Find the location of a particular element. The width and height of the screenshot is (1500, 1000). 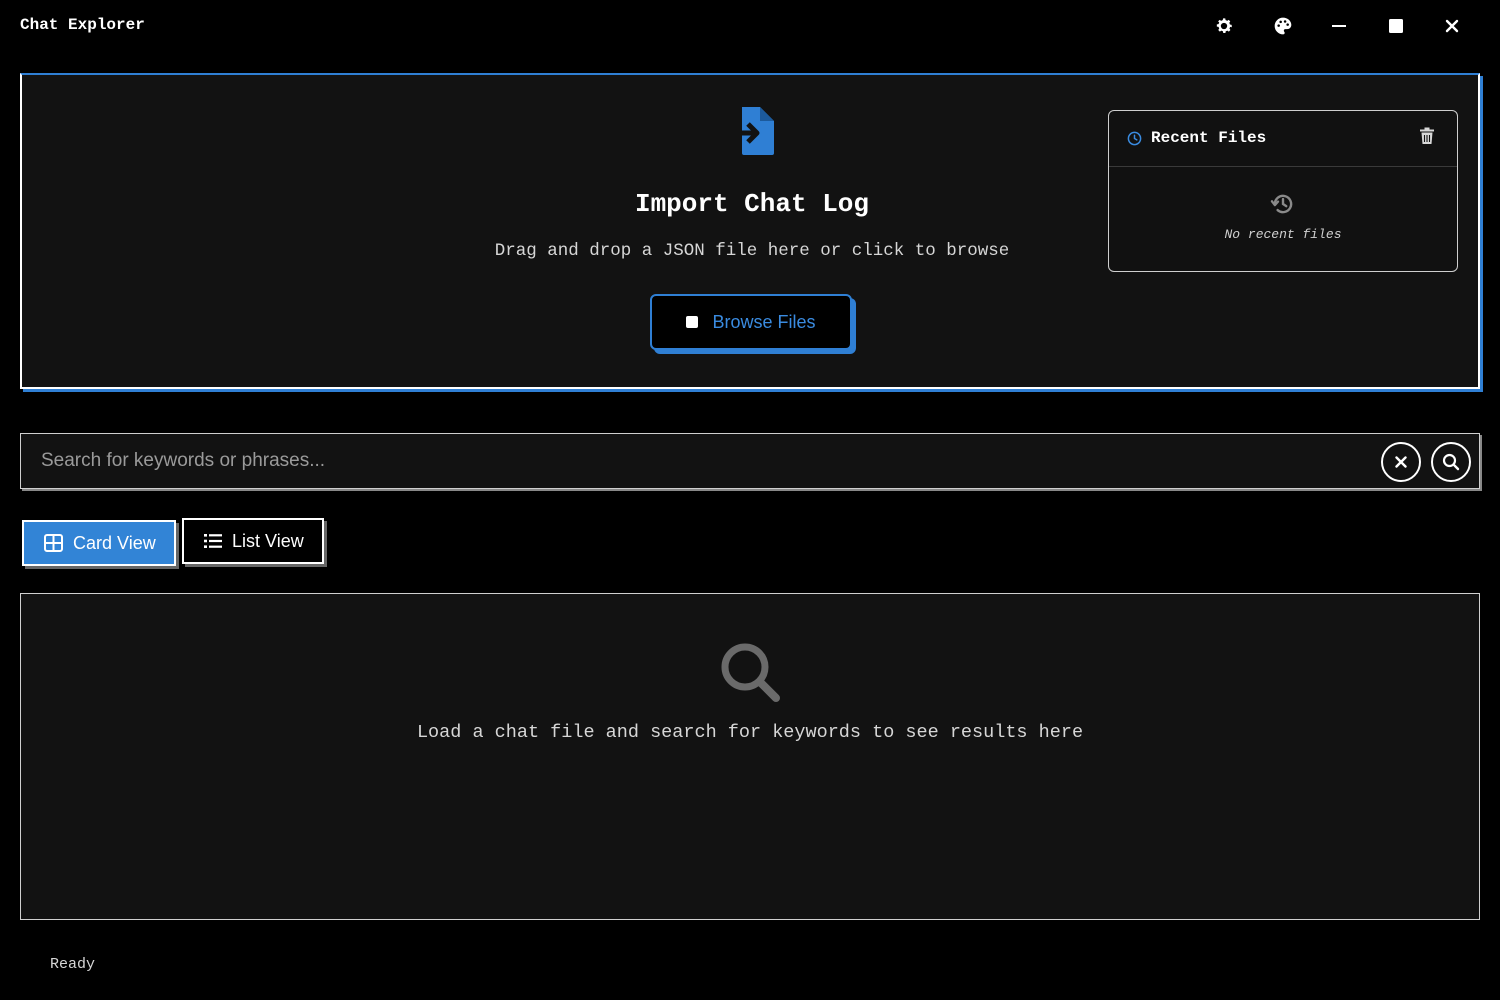

theme-button is located at coordinates (1283, 26).